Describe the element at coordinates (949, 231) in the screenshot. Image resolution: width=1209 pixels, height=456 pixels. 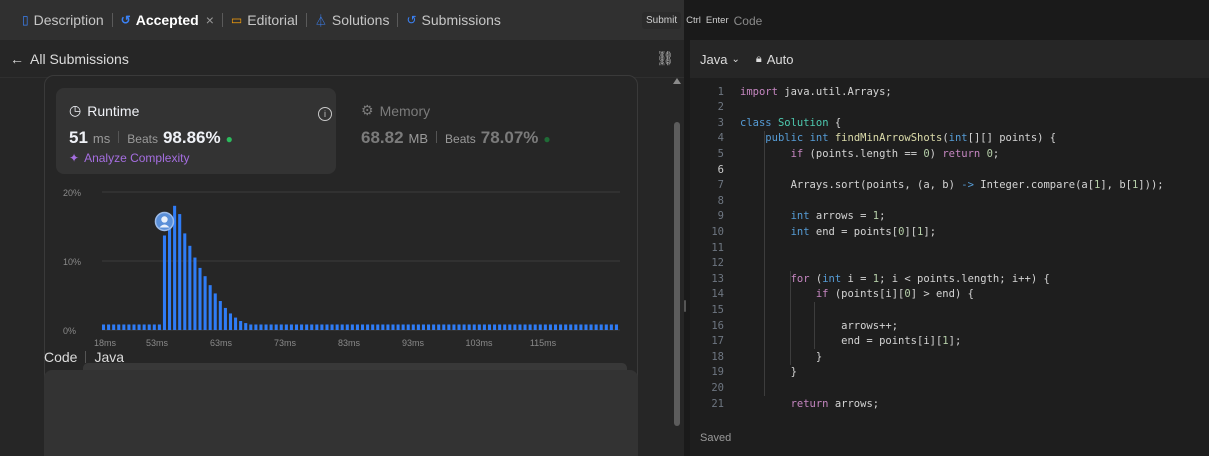
I see `code-line: 10 int end = points[0][1];` at that location.